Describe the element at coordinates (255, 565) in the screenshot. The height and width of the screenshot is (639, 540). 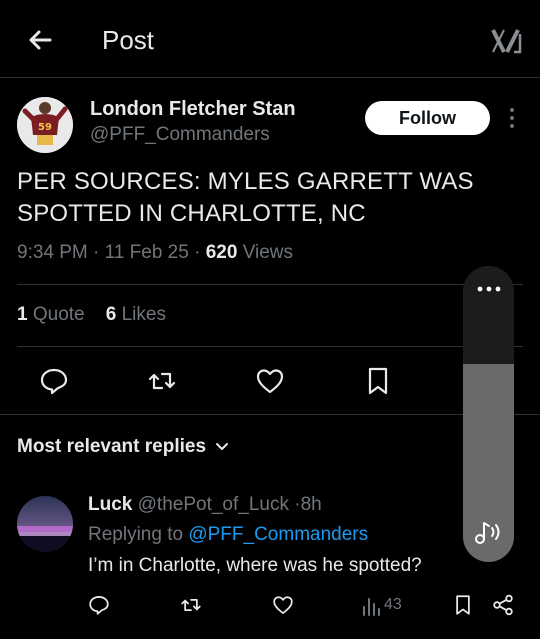
I see `reply-text: I’m in Charlotte, where was he spotted?` at that location.